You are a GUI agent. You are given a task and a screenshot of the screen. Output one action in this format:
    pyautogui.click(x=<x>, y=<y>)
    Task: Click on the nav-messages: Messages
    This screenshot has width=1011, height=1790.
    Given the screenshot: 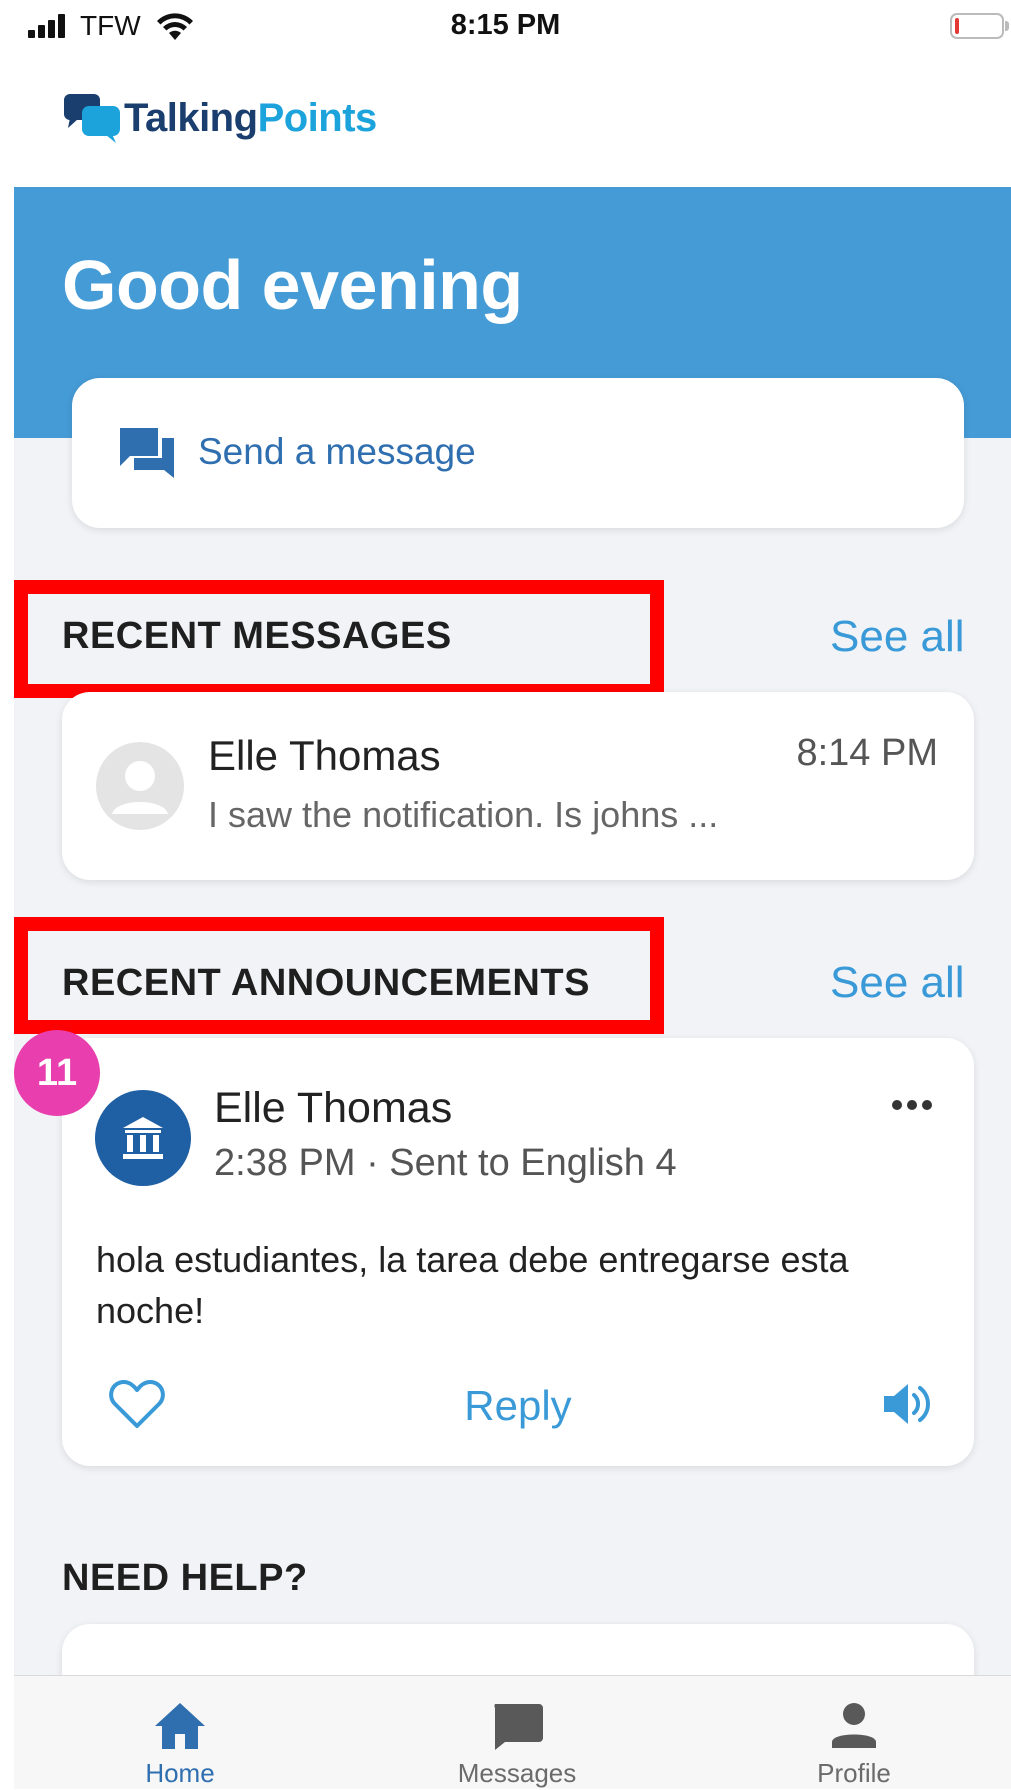 What is the action you would take?
    pyautogui.click(x=517, y=1733)
    